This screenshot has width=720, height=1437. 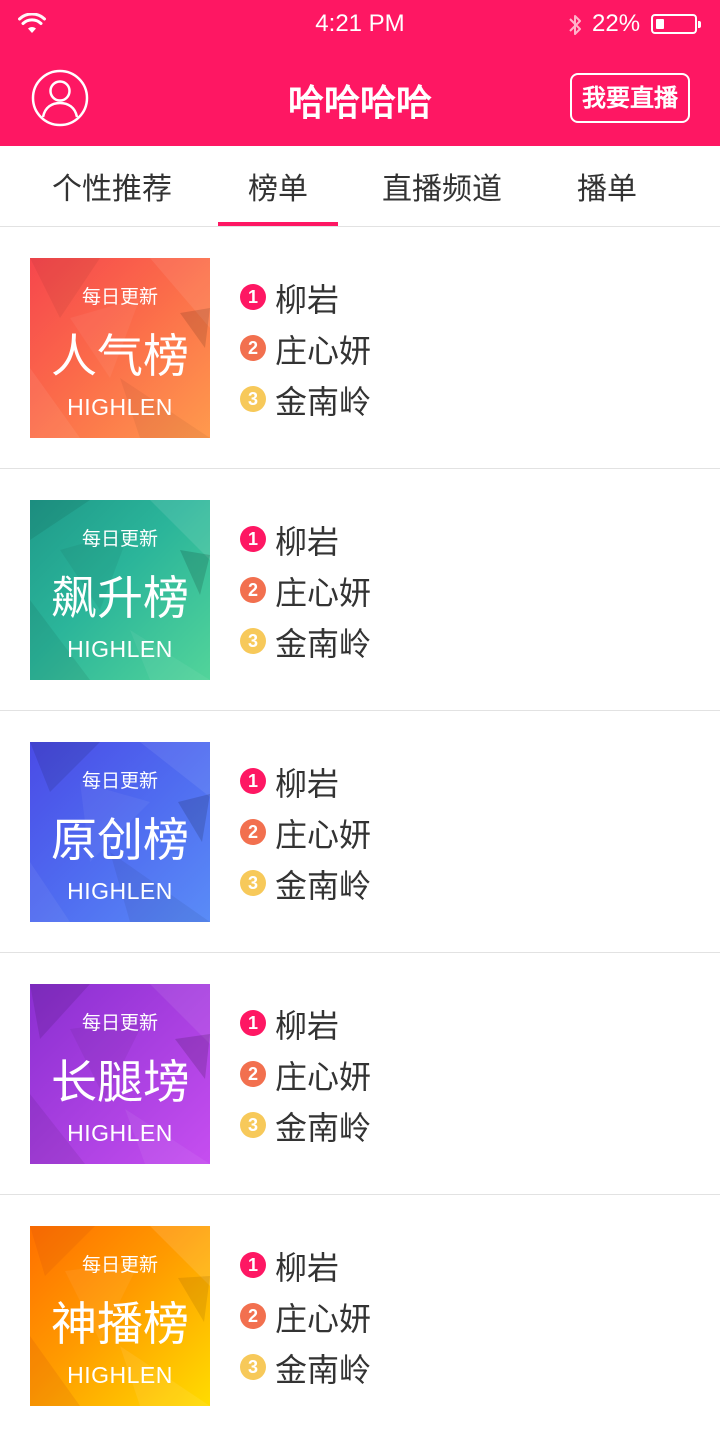 I want to click on tab-playlists: 播单, so click(x=607, y=186).